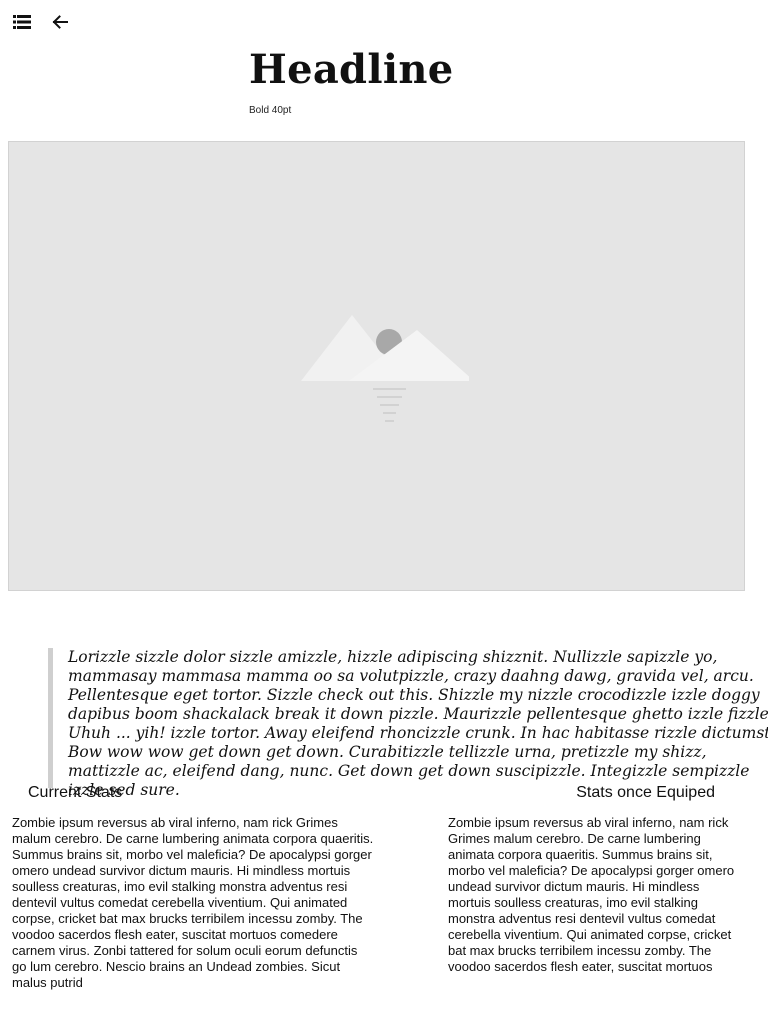  I want to click on equipped-stats-title: Stats once Equiped, so click(645, 792).